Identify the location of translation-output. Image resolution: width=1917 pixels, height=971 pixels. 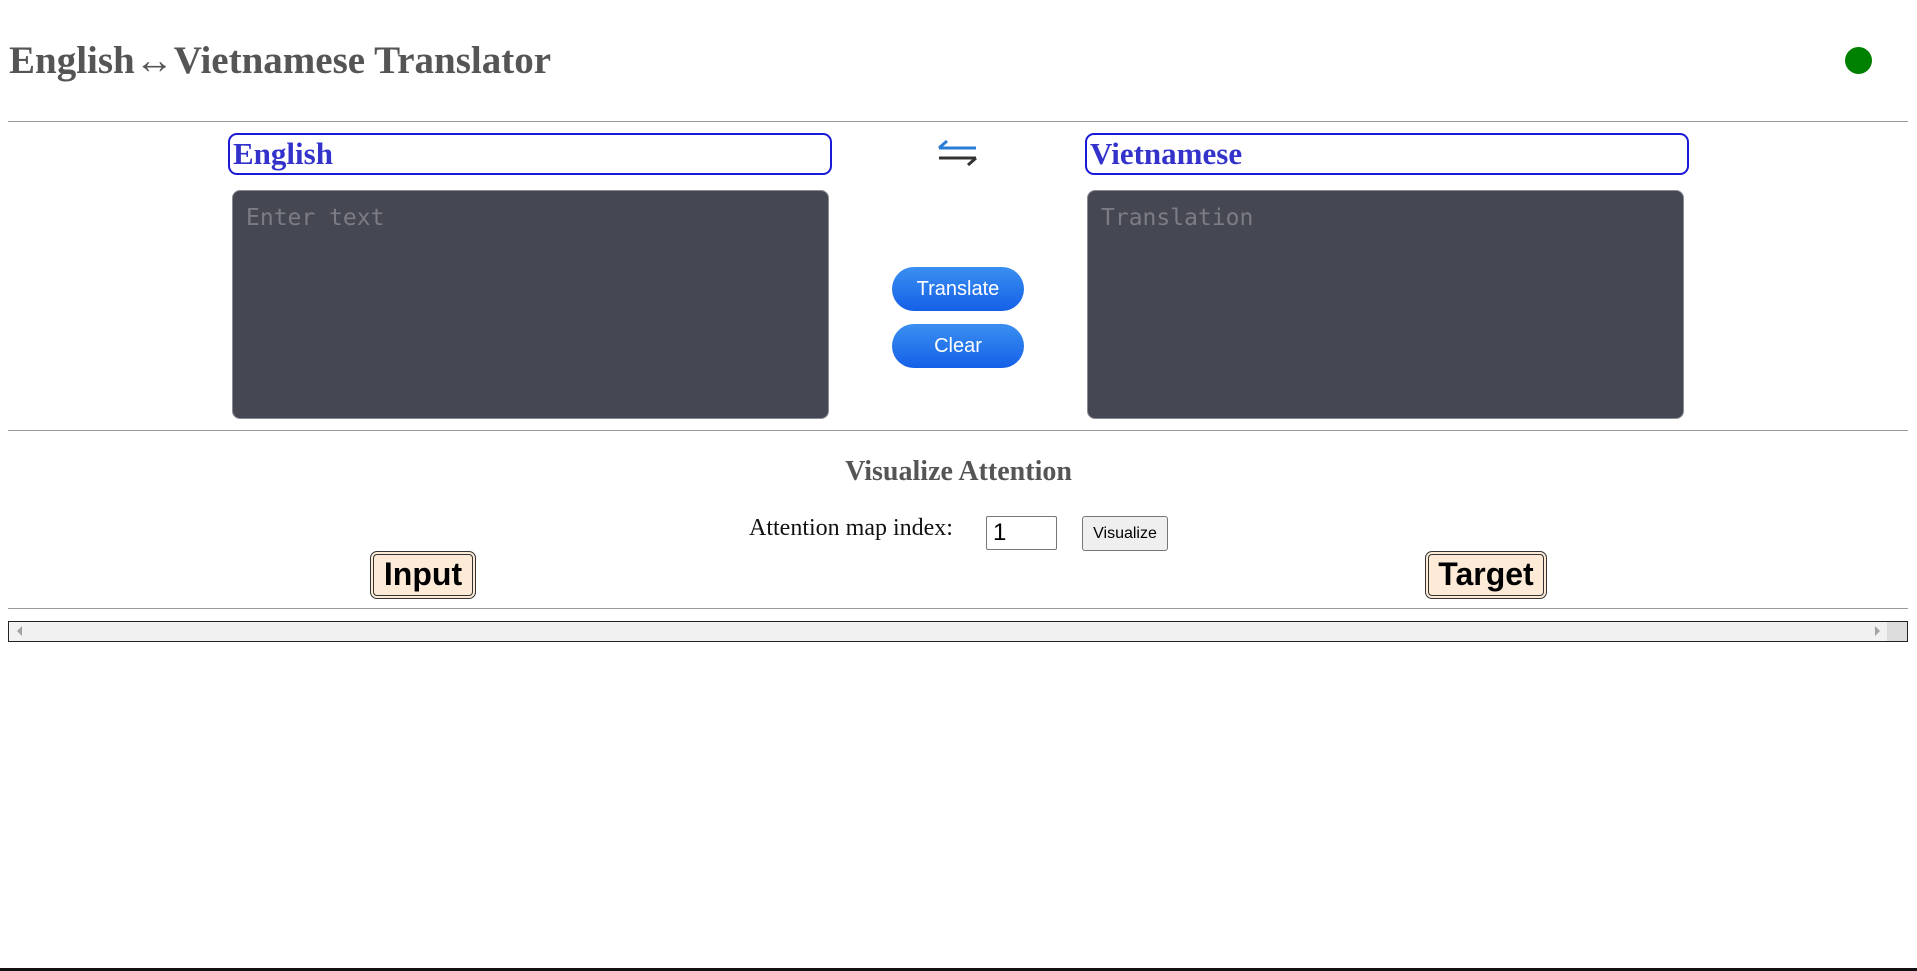
(1385, 304).